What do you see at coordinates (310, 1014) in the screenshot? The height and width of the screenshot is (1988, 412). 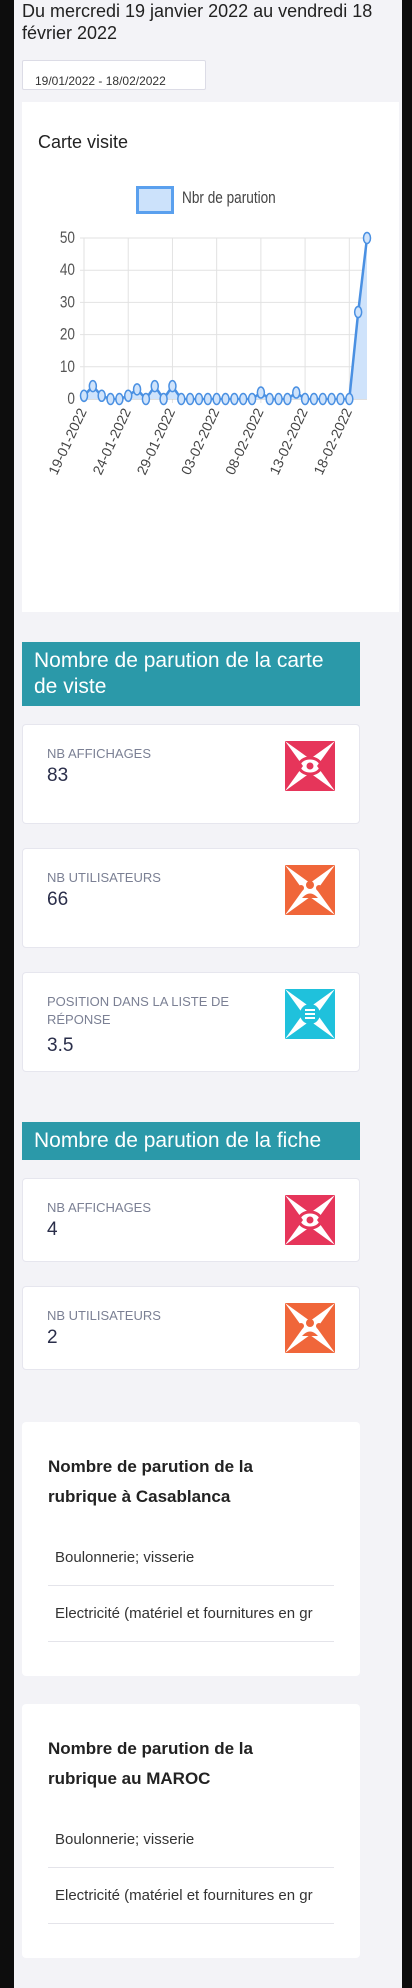 I see `list-icon` at bounding box center [310, 1014].